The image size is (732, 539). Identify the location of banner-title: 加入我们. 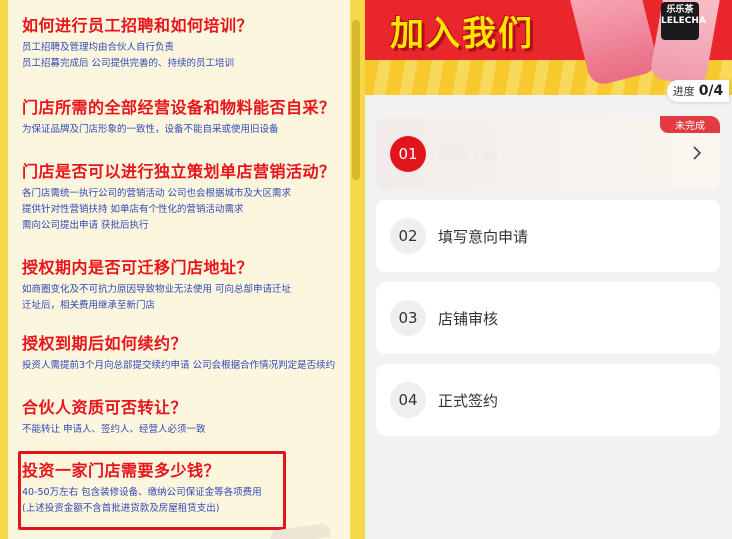
(462, 34).